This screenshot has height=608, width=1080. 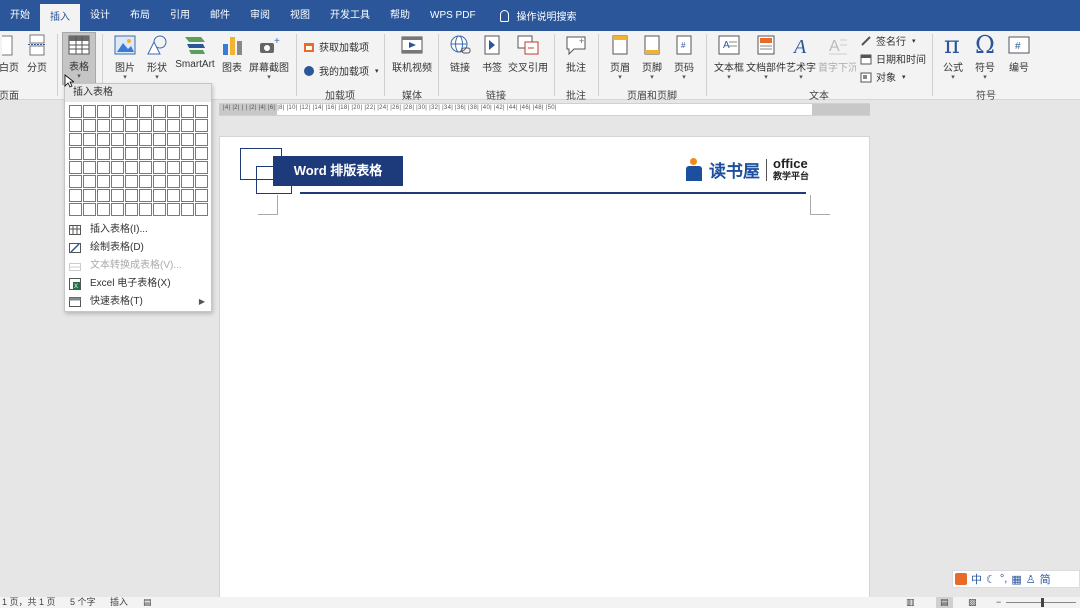 What do you see at coordinates (985, 56) in the screenshot?
I see `symbol-button: Ω 符号 ▾` at bounding box center [985, 56].